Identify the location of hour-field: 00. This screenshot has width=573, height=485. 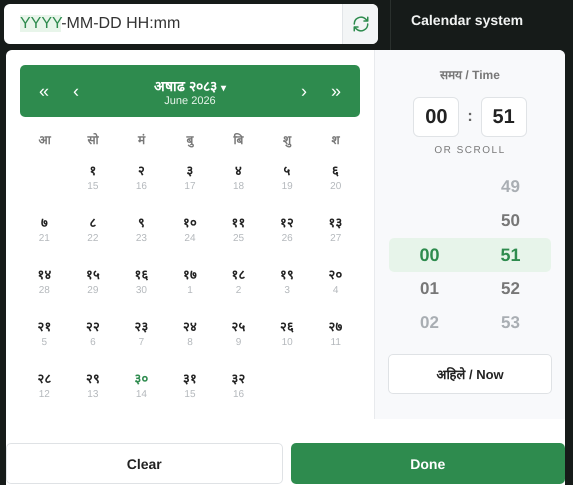
(436, 117).